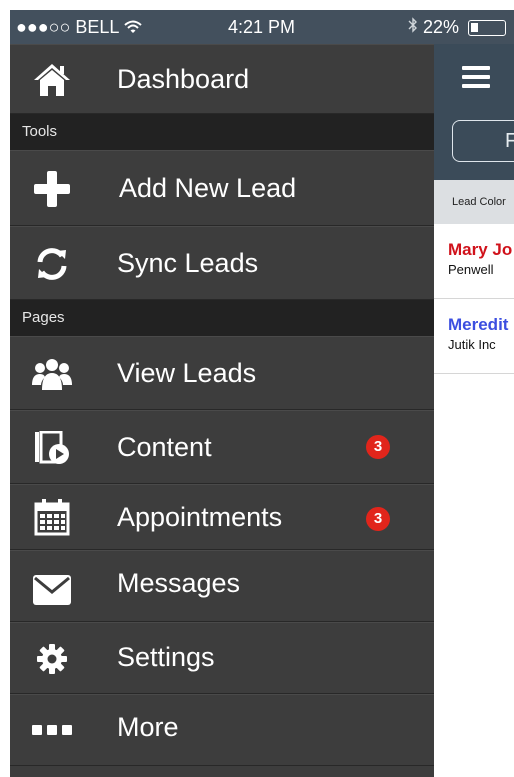  What do you see at coordinates (188, 263) in the screenshot?
I see `menu-item-label: Sync Leads` at bounding box center [188, 263].